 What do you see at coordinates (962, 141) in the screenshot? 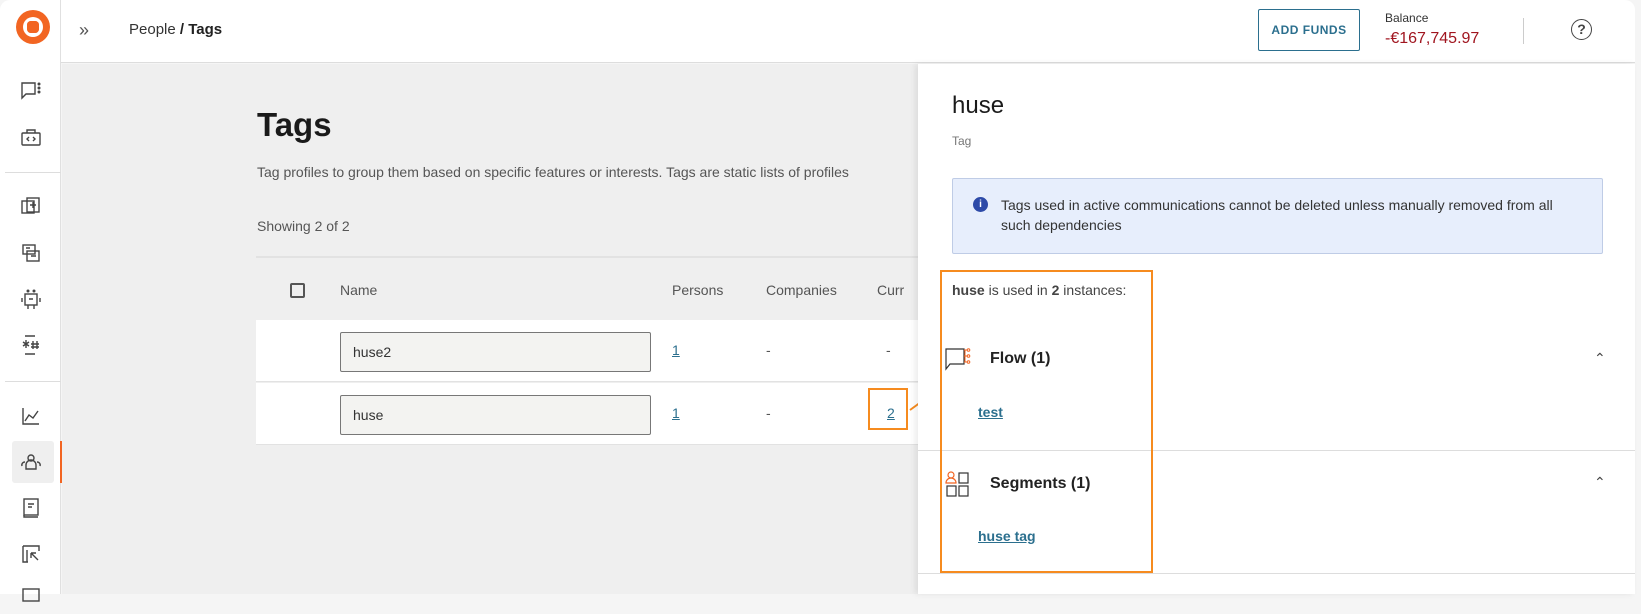
I see `panel-subtitle: Tag` at bounding box center [962, 141].